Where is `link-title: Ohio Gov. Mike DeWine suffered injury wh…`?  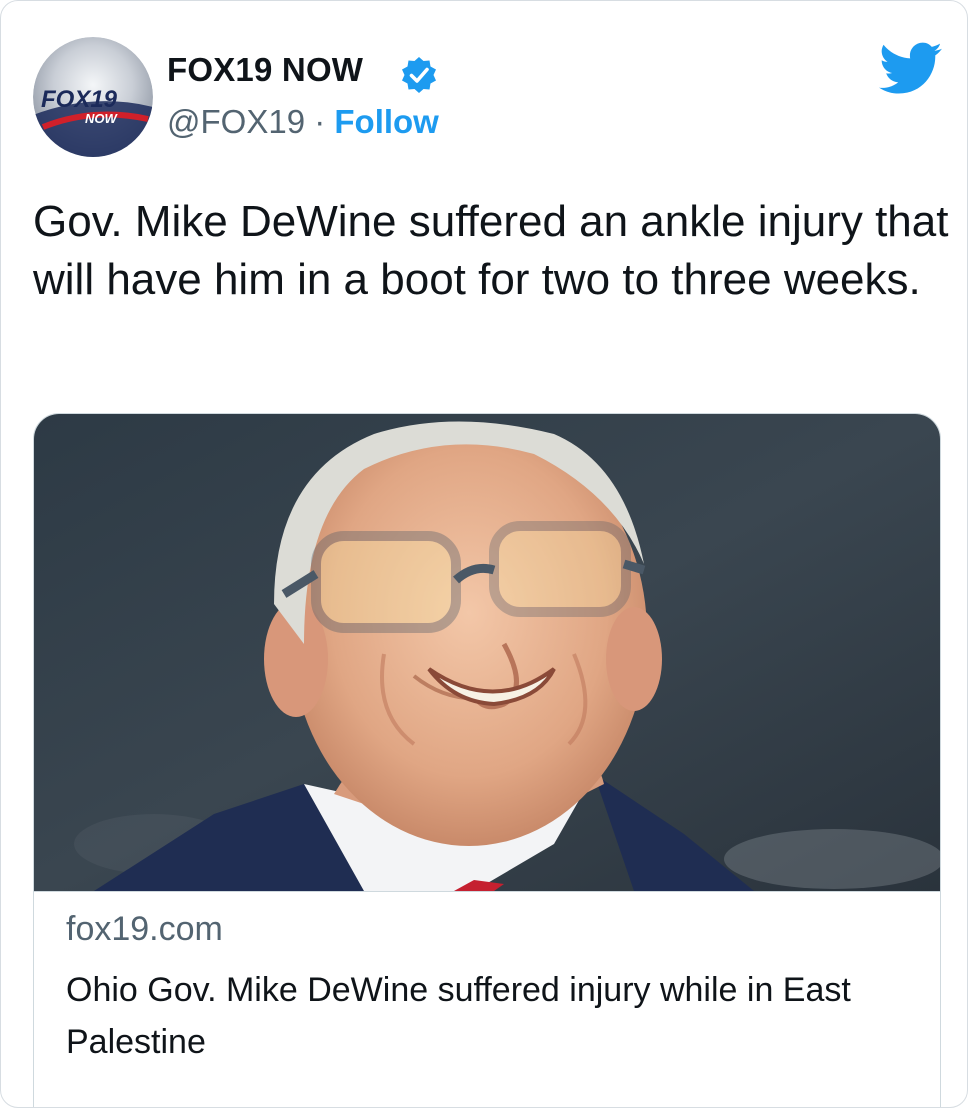
link-title: Ohio Gov. Mike DeWine suffered injury wh… is located at coordinates (491, 1016).